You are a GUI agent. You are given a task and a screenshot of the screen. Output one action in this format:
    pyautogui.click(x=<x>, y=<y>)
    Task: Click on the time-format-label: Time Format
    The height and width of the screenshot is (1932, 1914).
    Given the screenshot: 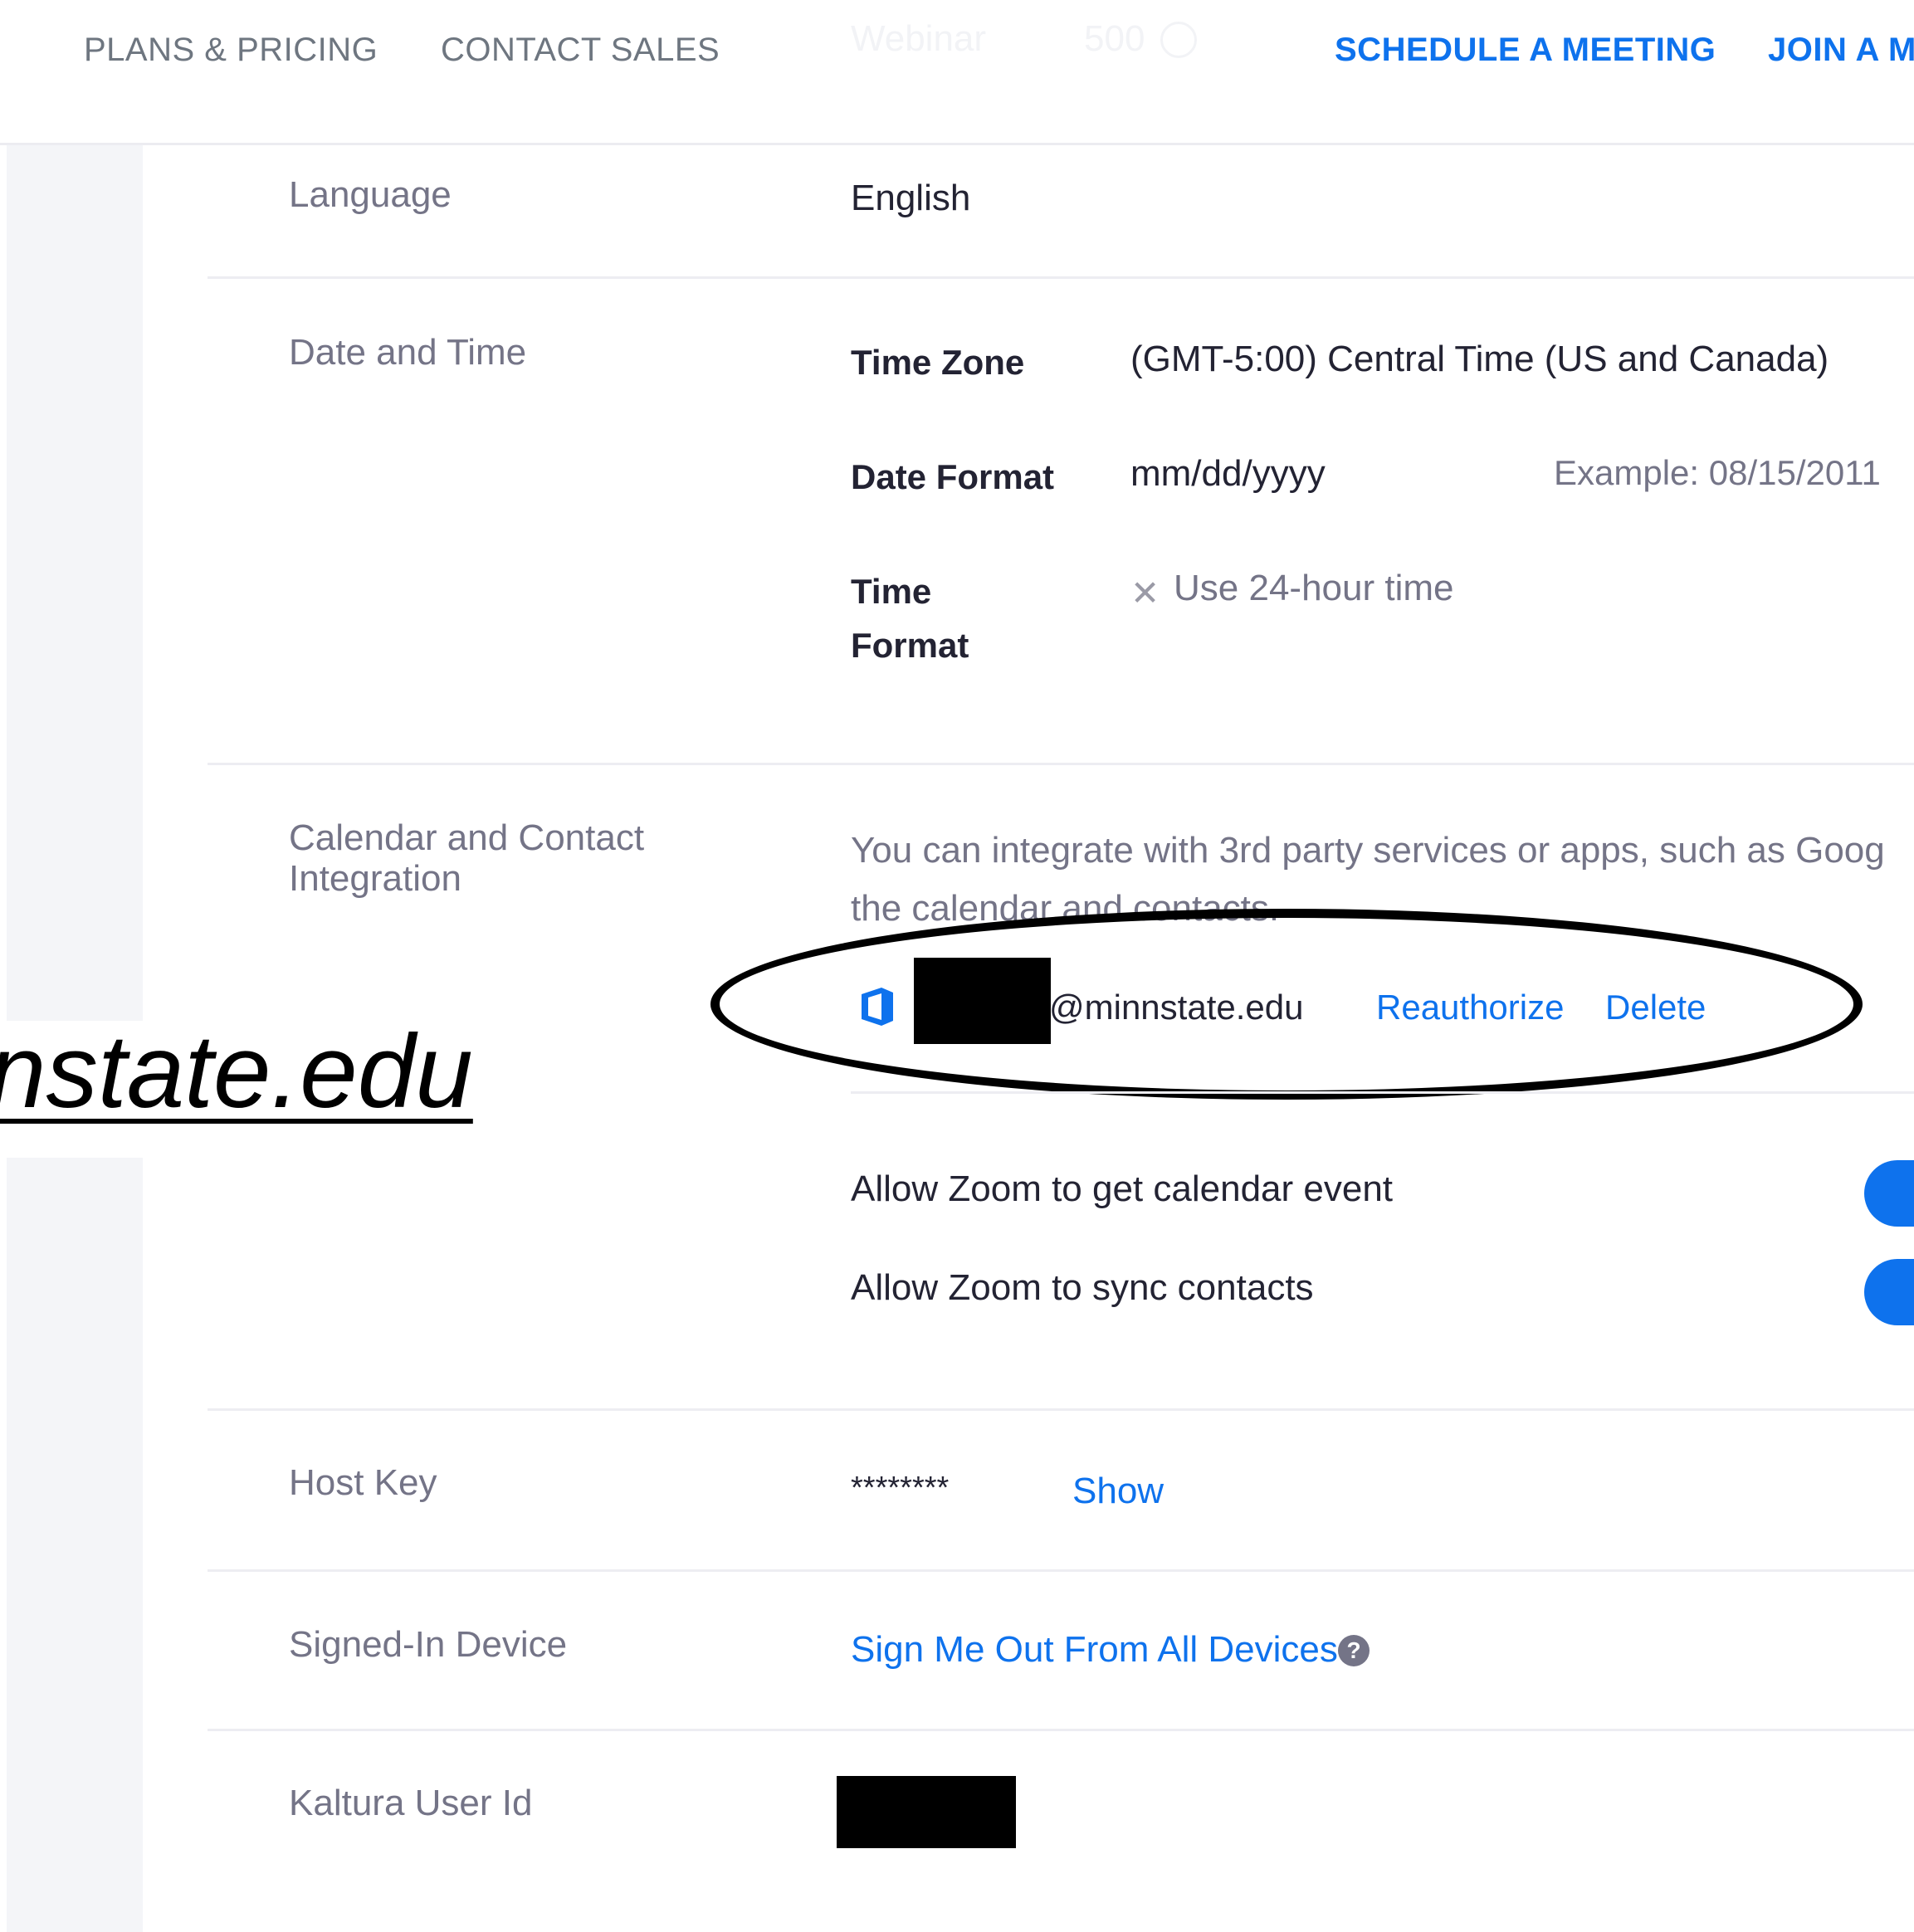 What is the action you would take?
    pyautogui.click(x=910, y=618)
    